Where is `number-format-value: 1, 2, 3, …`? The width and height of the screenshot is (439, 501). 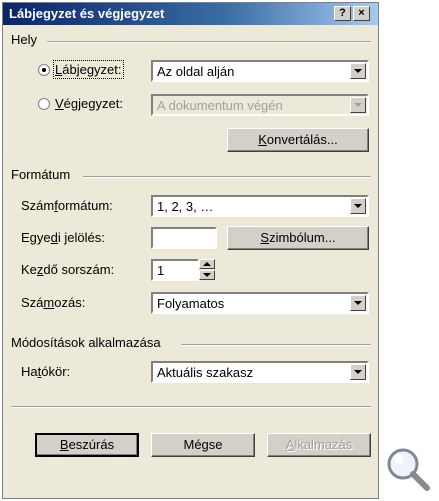
number-format-value: 1, 2, 3, … is located at coordinates (185, 206).